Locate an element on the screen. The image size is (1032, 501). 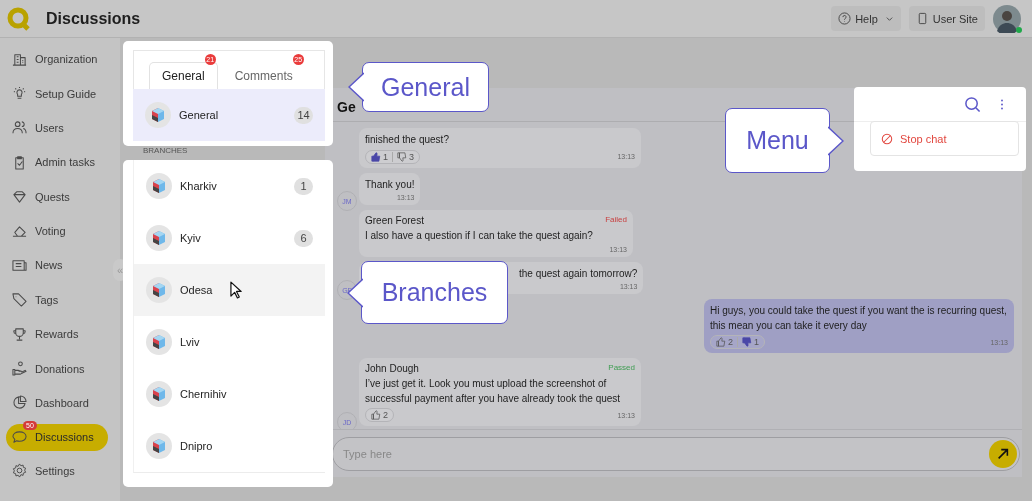
mouse-cursor-icon is located at coordinates (236, 290).